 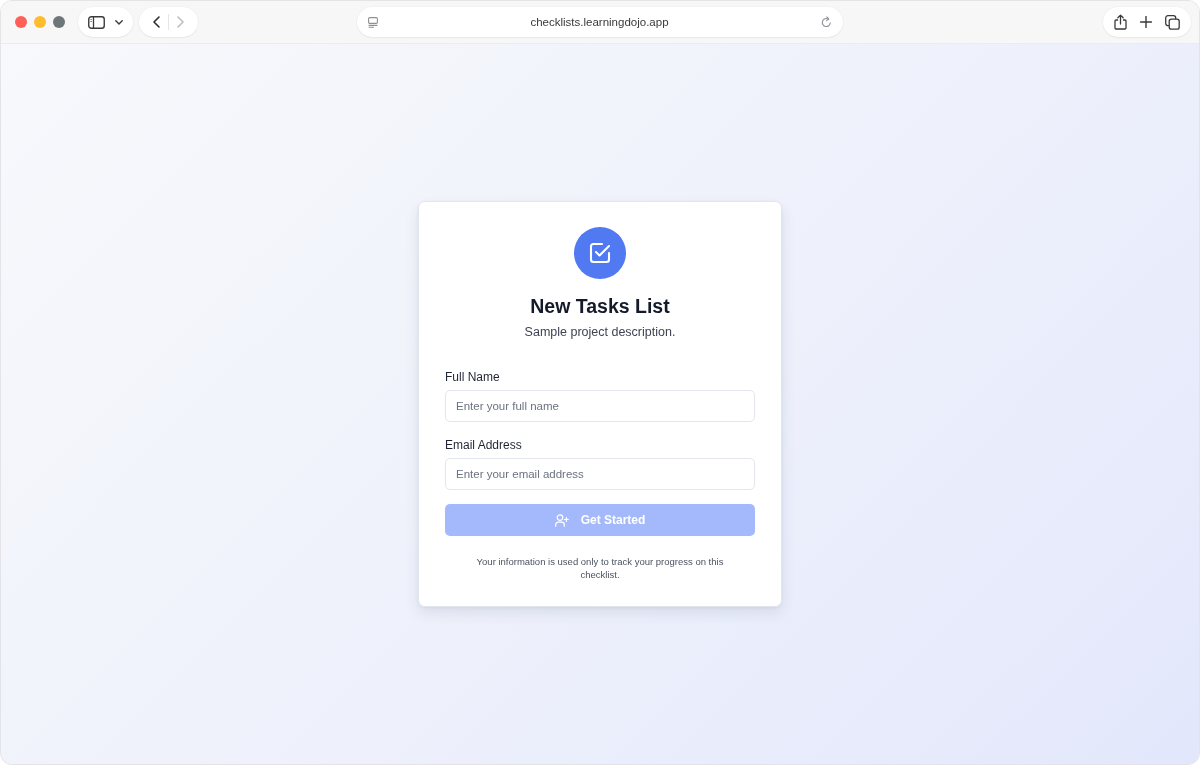 I want to click on reload-icon, so click(x=826, y=22).